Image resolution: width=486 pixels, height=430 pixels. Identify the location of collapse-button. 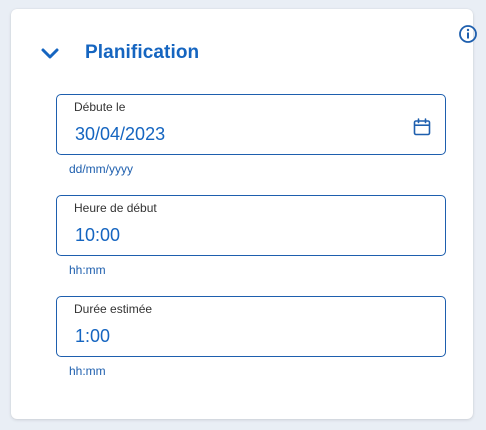
(50, 54).